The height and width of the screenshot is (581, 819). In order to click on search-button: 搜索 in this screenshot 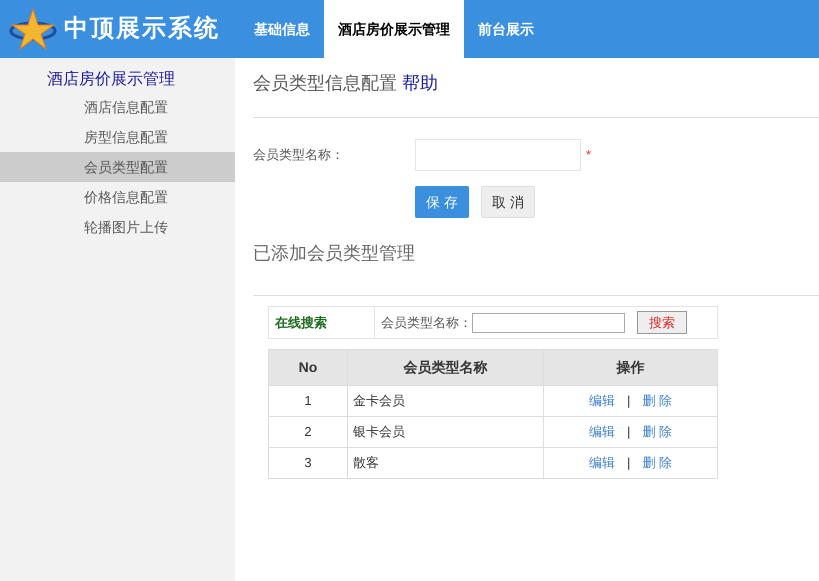, I will do `click(662, 322)`.